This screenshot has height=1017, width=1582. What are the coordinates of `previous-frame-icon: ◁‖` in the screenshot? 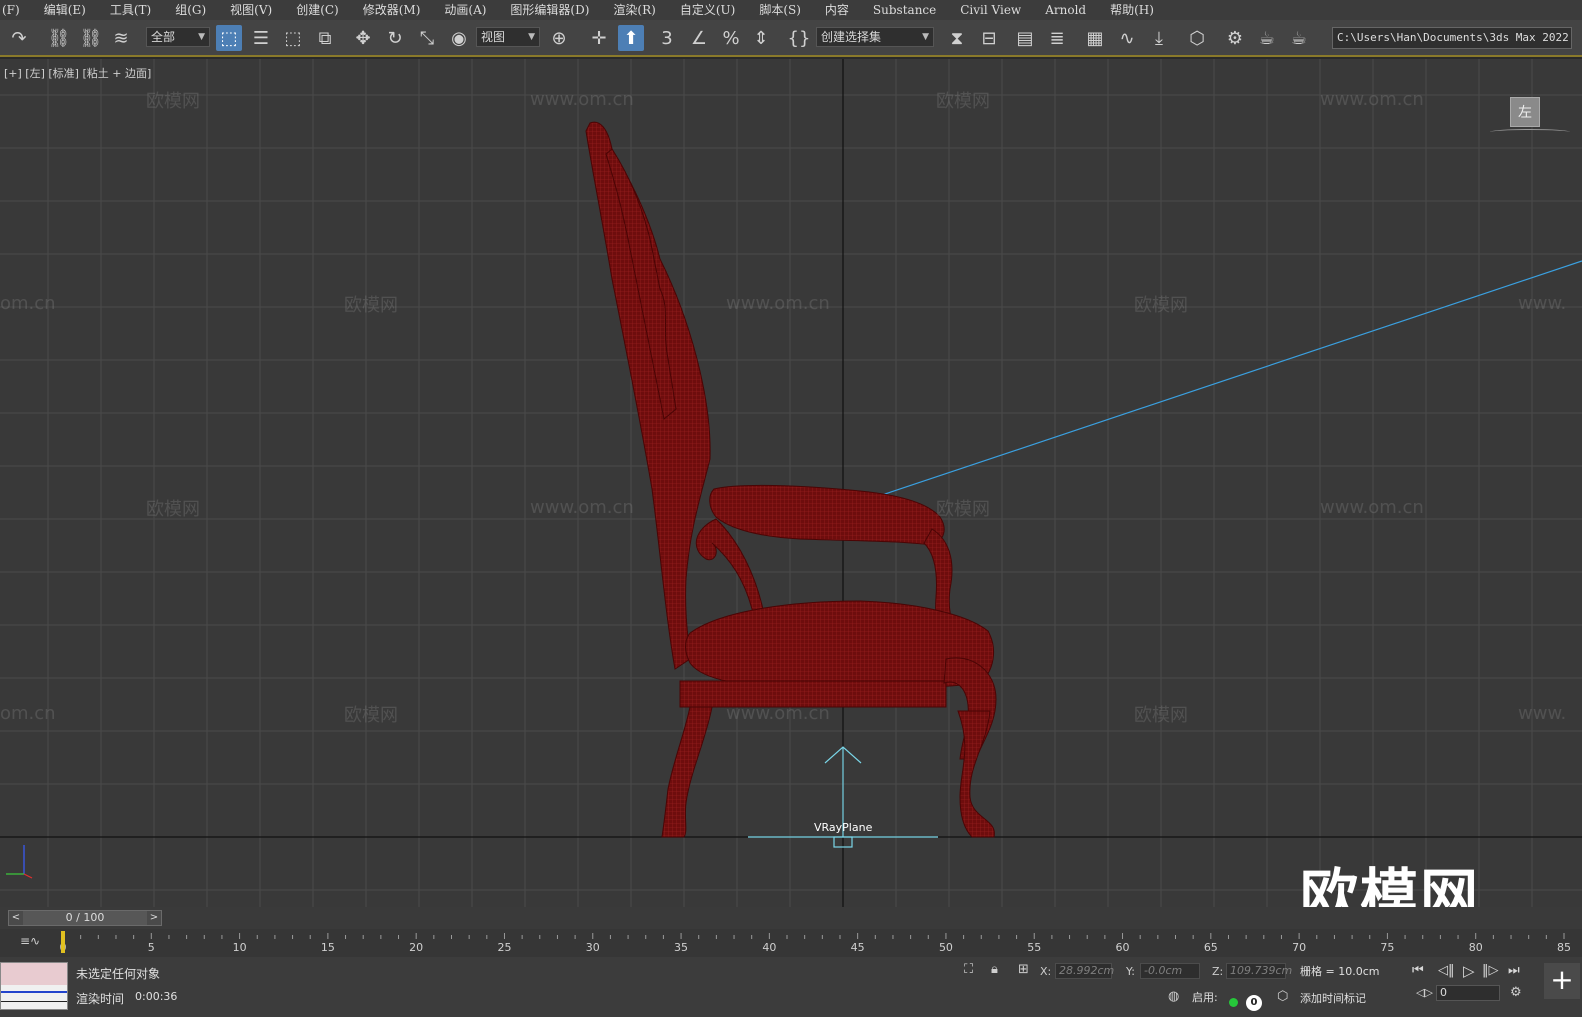 It's located at (1446, 970).